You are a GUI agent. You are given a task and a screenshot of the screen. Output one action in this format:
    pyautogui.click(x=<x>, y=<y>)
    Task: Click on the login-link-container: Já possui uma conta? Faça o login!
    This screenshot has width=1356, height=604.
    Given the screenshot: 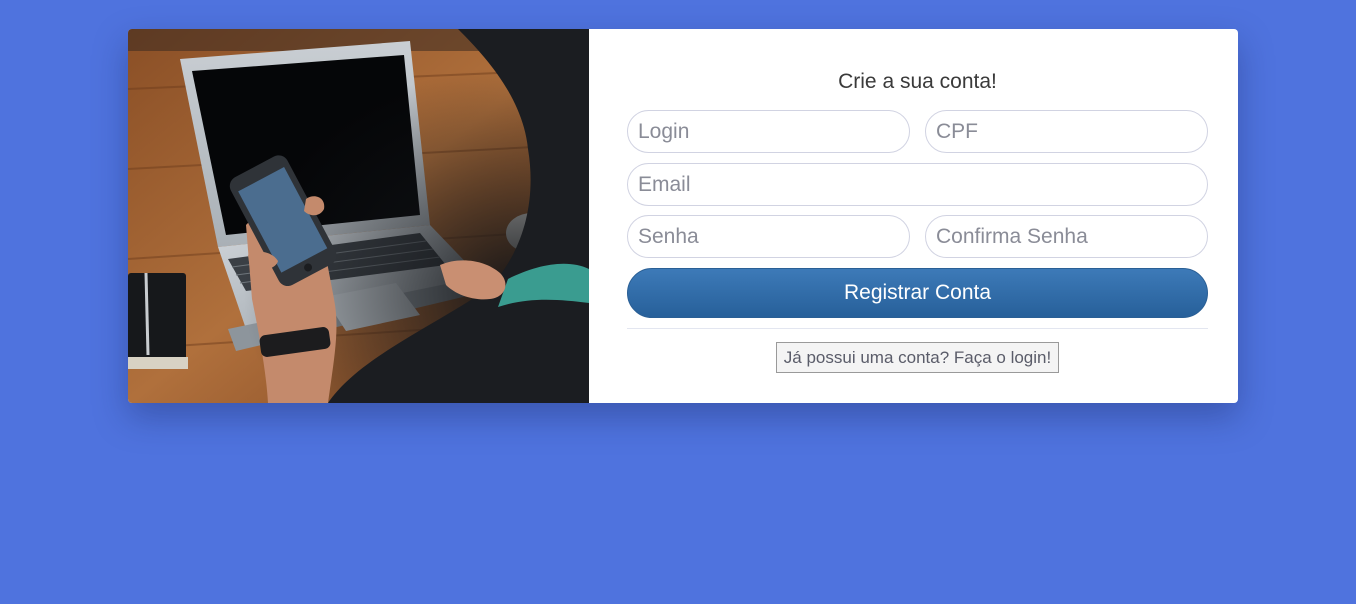 What is the action you would take?
    pyautogui.click(x=917, y=357)
    